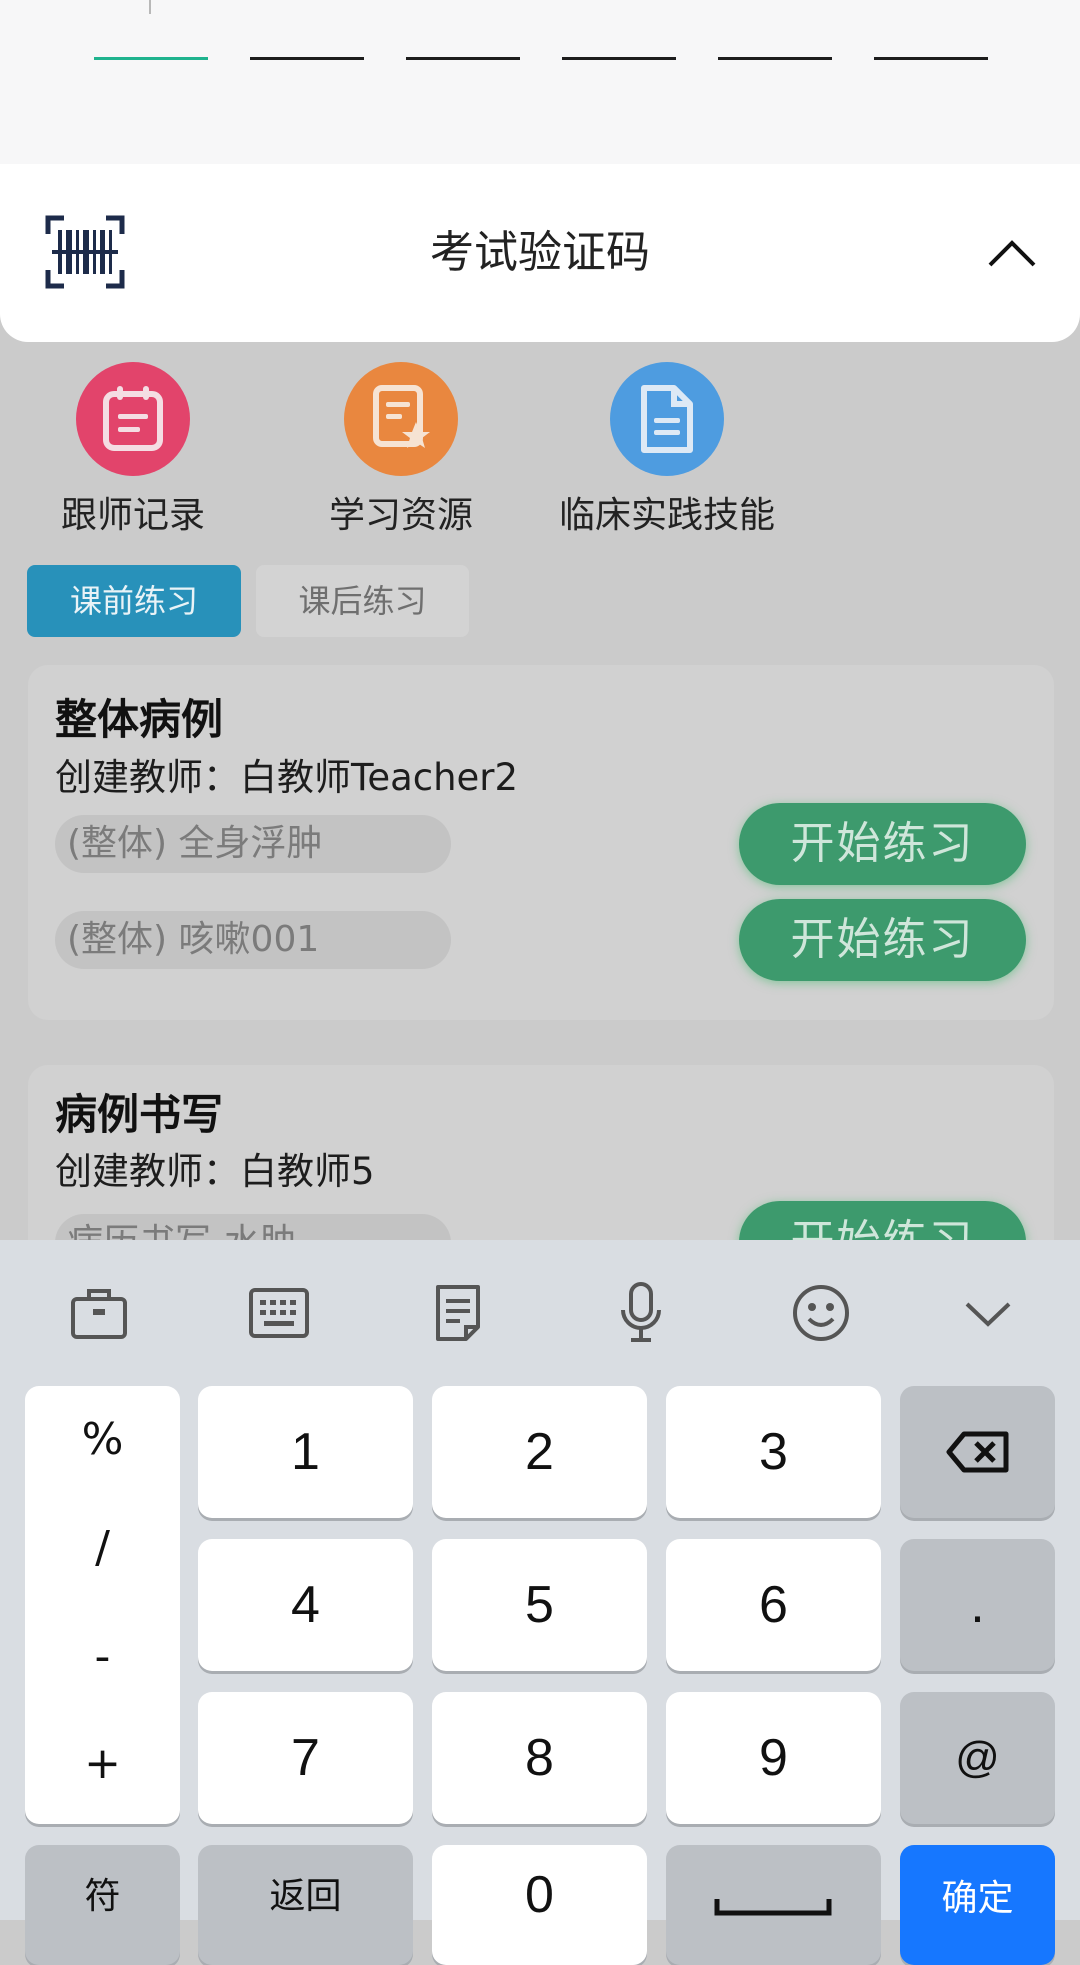 Image resolution: width=1080 pixels, height=1965 pixels. What do you see at coordinates (540, 252) in the screenshot?
I see `verification-title: 考试验证码` at bounding box center [540, 252].